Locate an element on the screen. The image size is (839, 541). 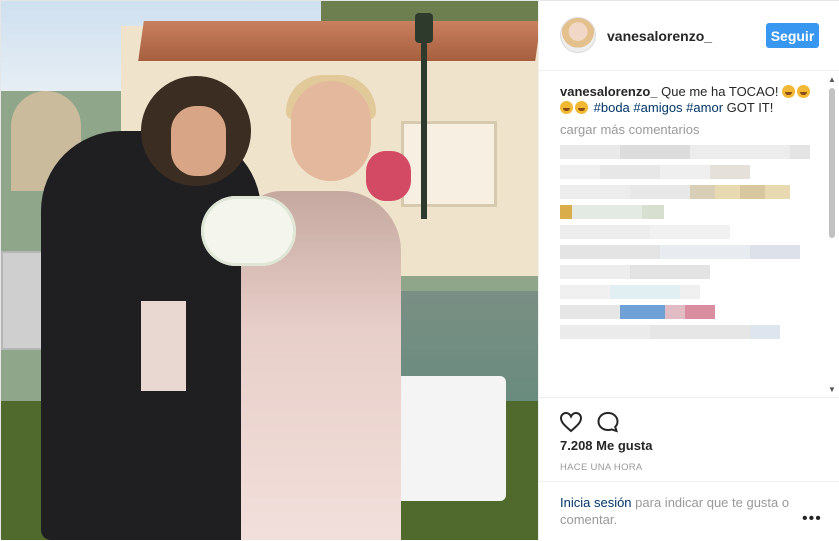
photo-window is located at coordinates (449, 164).